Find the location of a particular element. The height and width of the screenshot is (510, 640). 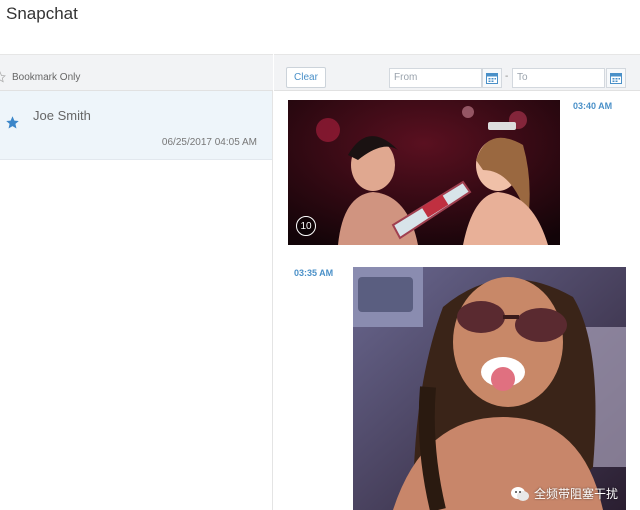

wechat-icon is located at coordinates (519, 493).